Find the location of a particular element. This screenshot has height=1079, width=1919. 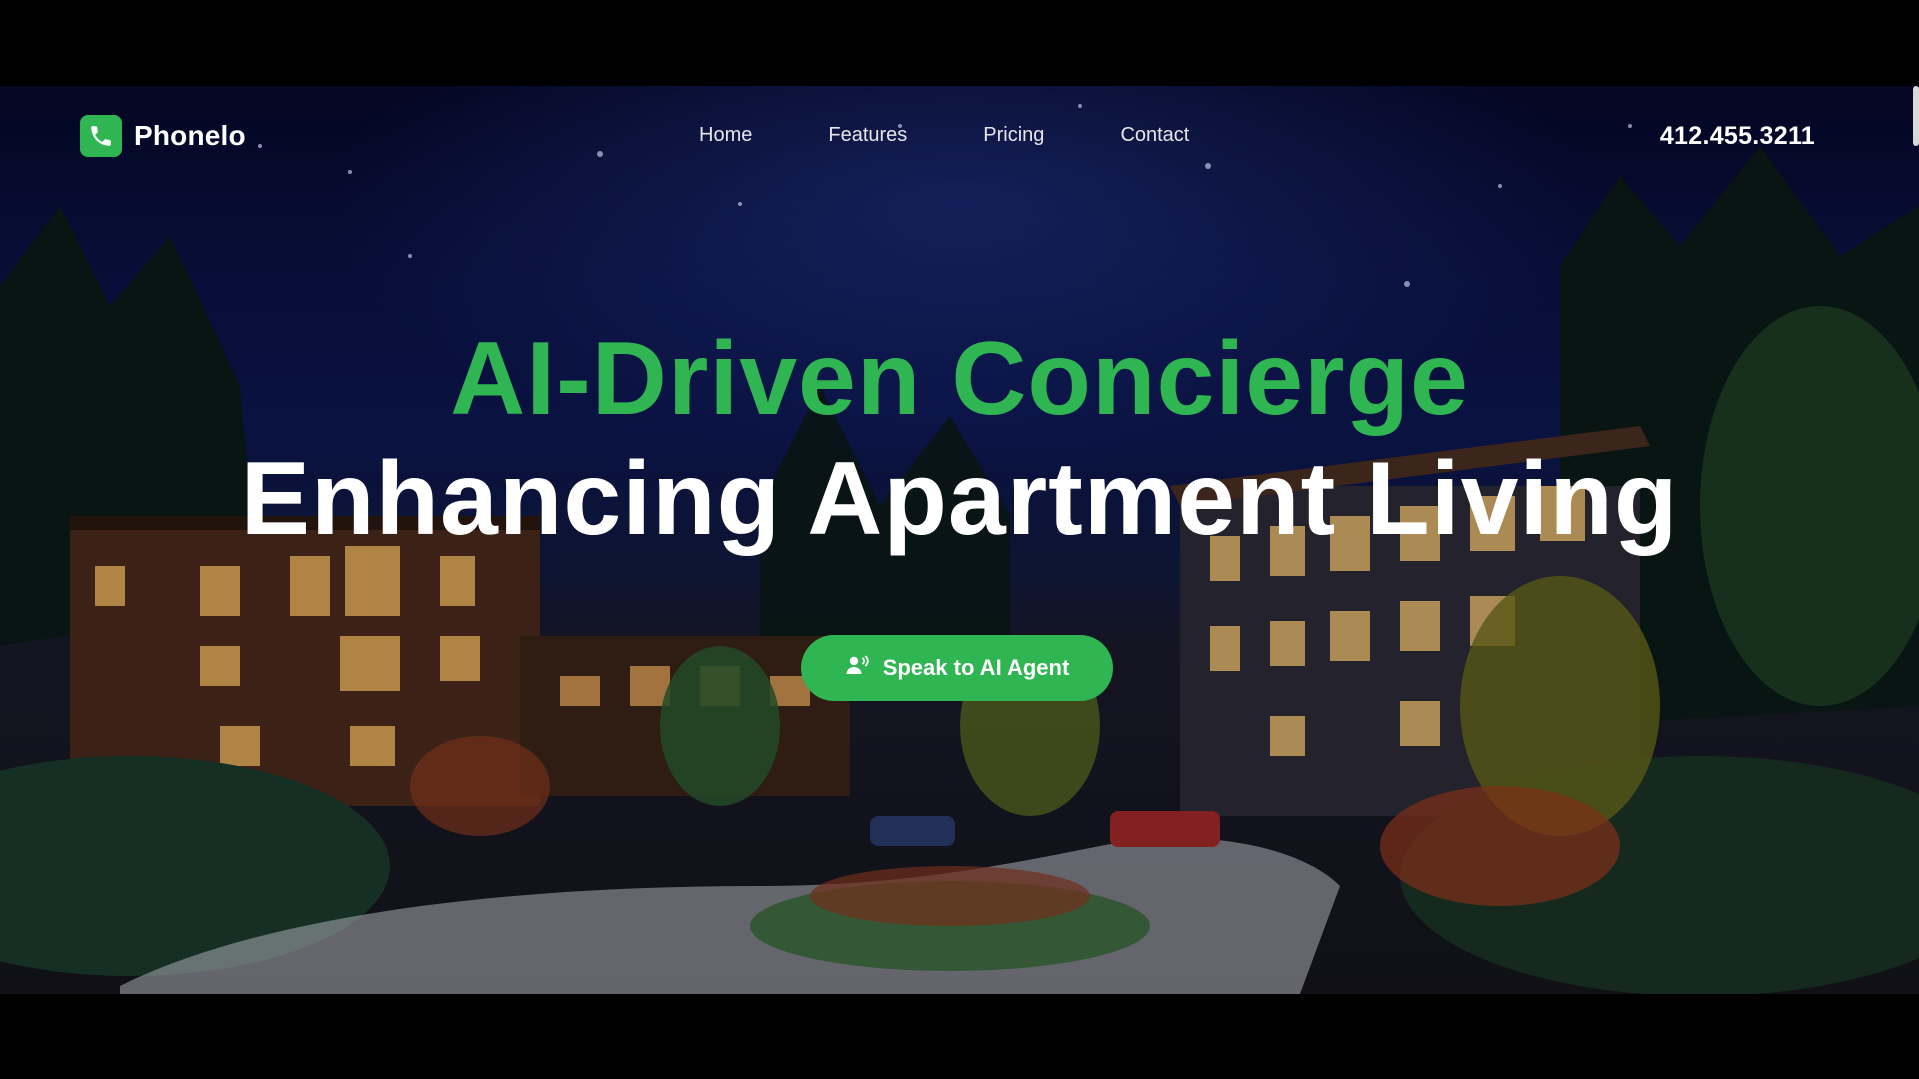

letterbox-bottom is located at coordinates (959, 1036).